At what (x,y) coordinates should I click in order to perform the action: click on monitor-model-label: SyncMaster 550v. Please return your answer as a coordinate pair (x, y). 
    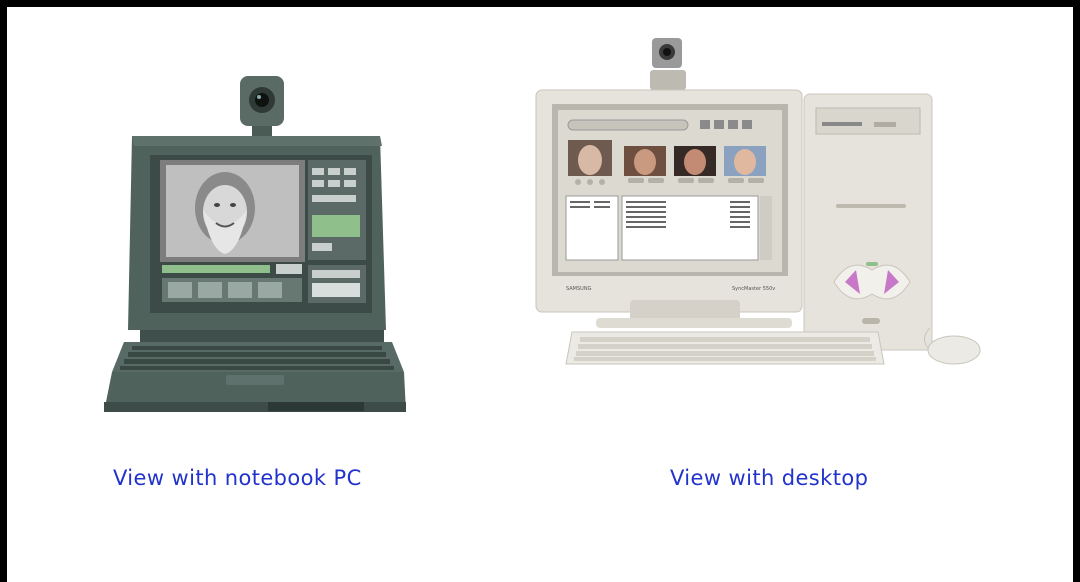
    Looking at the image, I should click on (753, 289).